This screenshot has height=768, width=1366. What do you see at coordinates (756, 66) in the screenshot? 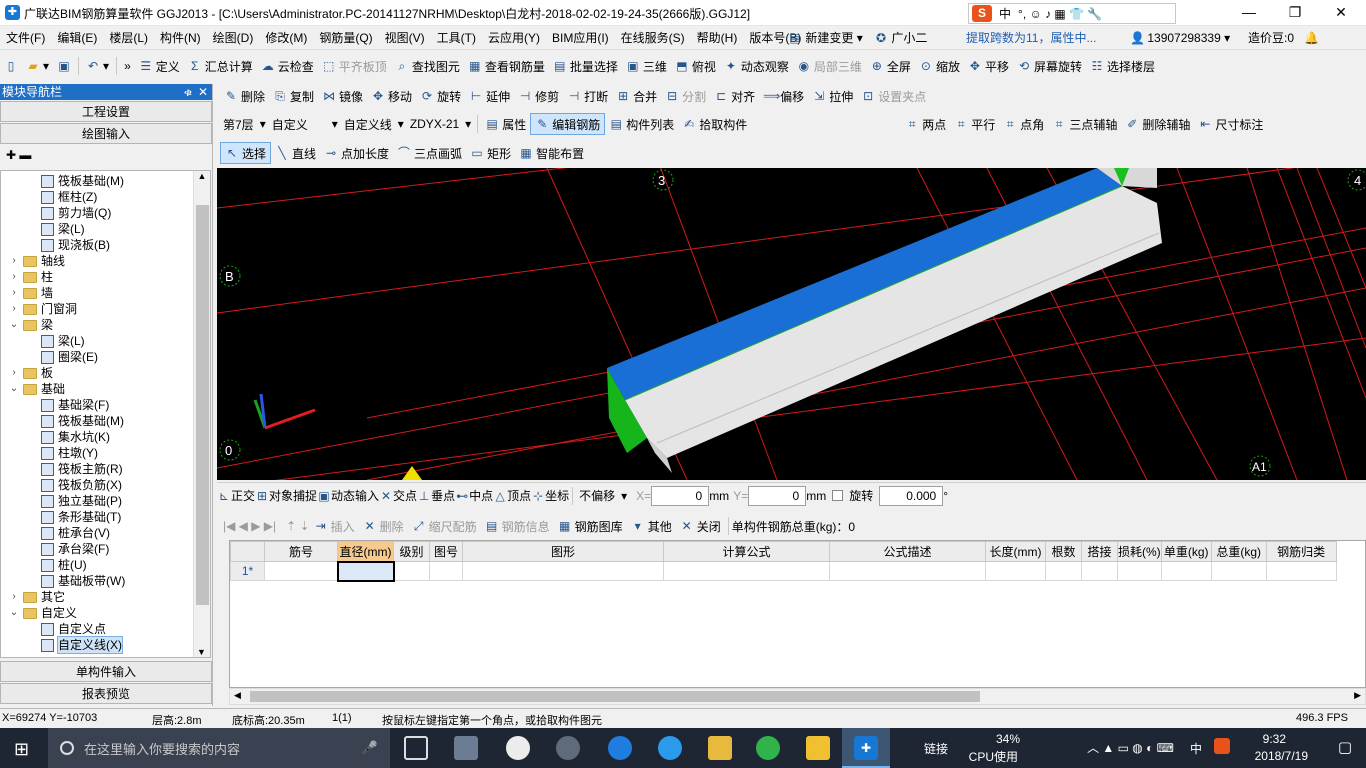
I see `toolbar1-button-9: ✦ 动态观察` at bounding box center [756, 66].